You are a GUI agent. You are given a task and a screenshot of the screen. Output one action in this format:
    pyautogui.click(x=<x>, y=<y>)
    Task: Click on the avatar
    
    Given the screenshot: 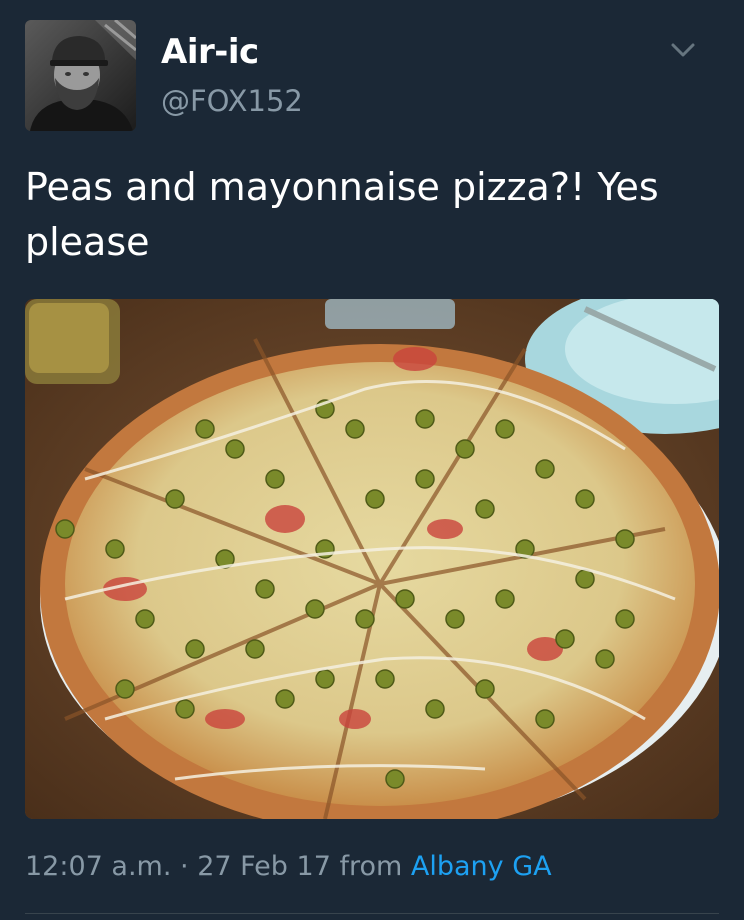 What is the action you would take?
    pyautogui.click(x=80, y=75)
    